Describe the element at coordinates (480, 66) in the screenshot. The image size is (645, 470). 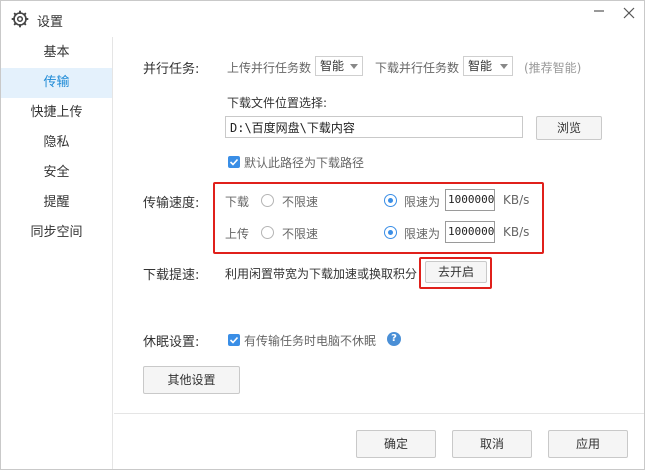
I see `download-parallel-value: 智能` at that location.